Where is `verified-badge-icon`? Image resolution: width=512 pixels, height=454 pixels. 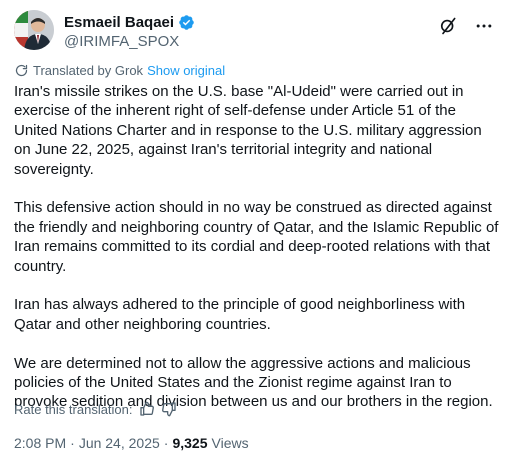 verified-badge-icon is located at coordinates (186, 22).